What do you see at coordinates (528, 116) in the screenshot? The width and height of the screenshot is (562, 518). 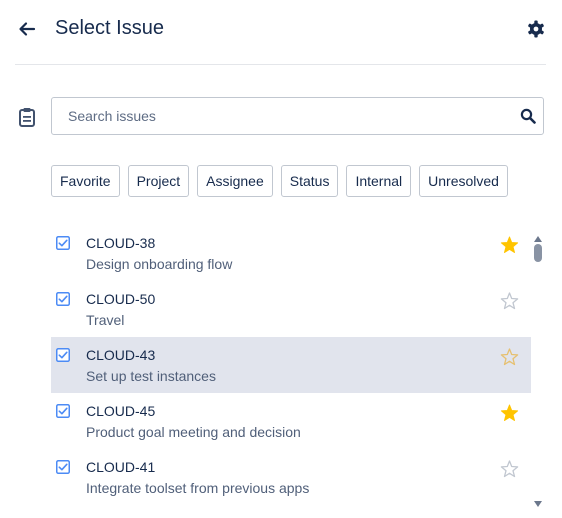 I see `search-icon` at bounding box center [528, 116].